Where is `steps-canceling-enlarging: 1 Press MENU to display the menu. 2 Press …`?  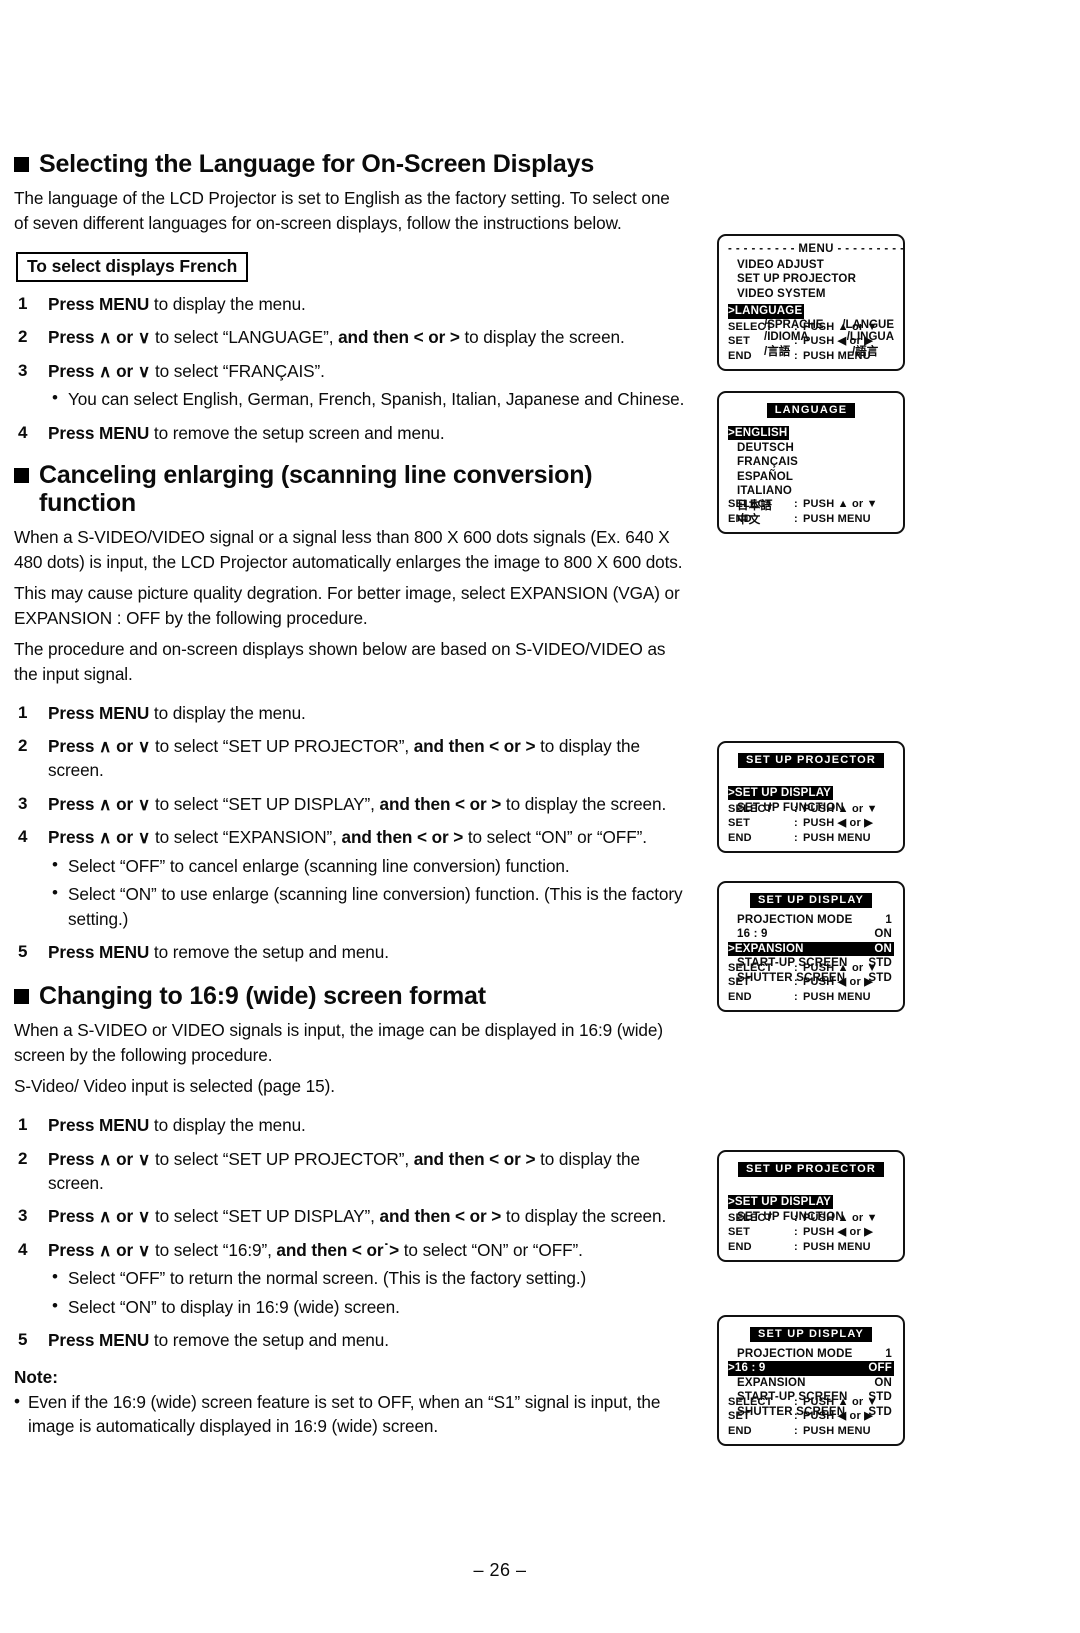
steps-canceling-enlarging: 1 Press MENU to display the menu. 2 Press … is located at coordinates (350, 833).